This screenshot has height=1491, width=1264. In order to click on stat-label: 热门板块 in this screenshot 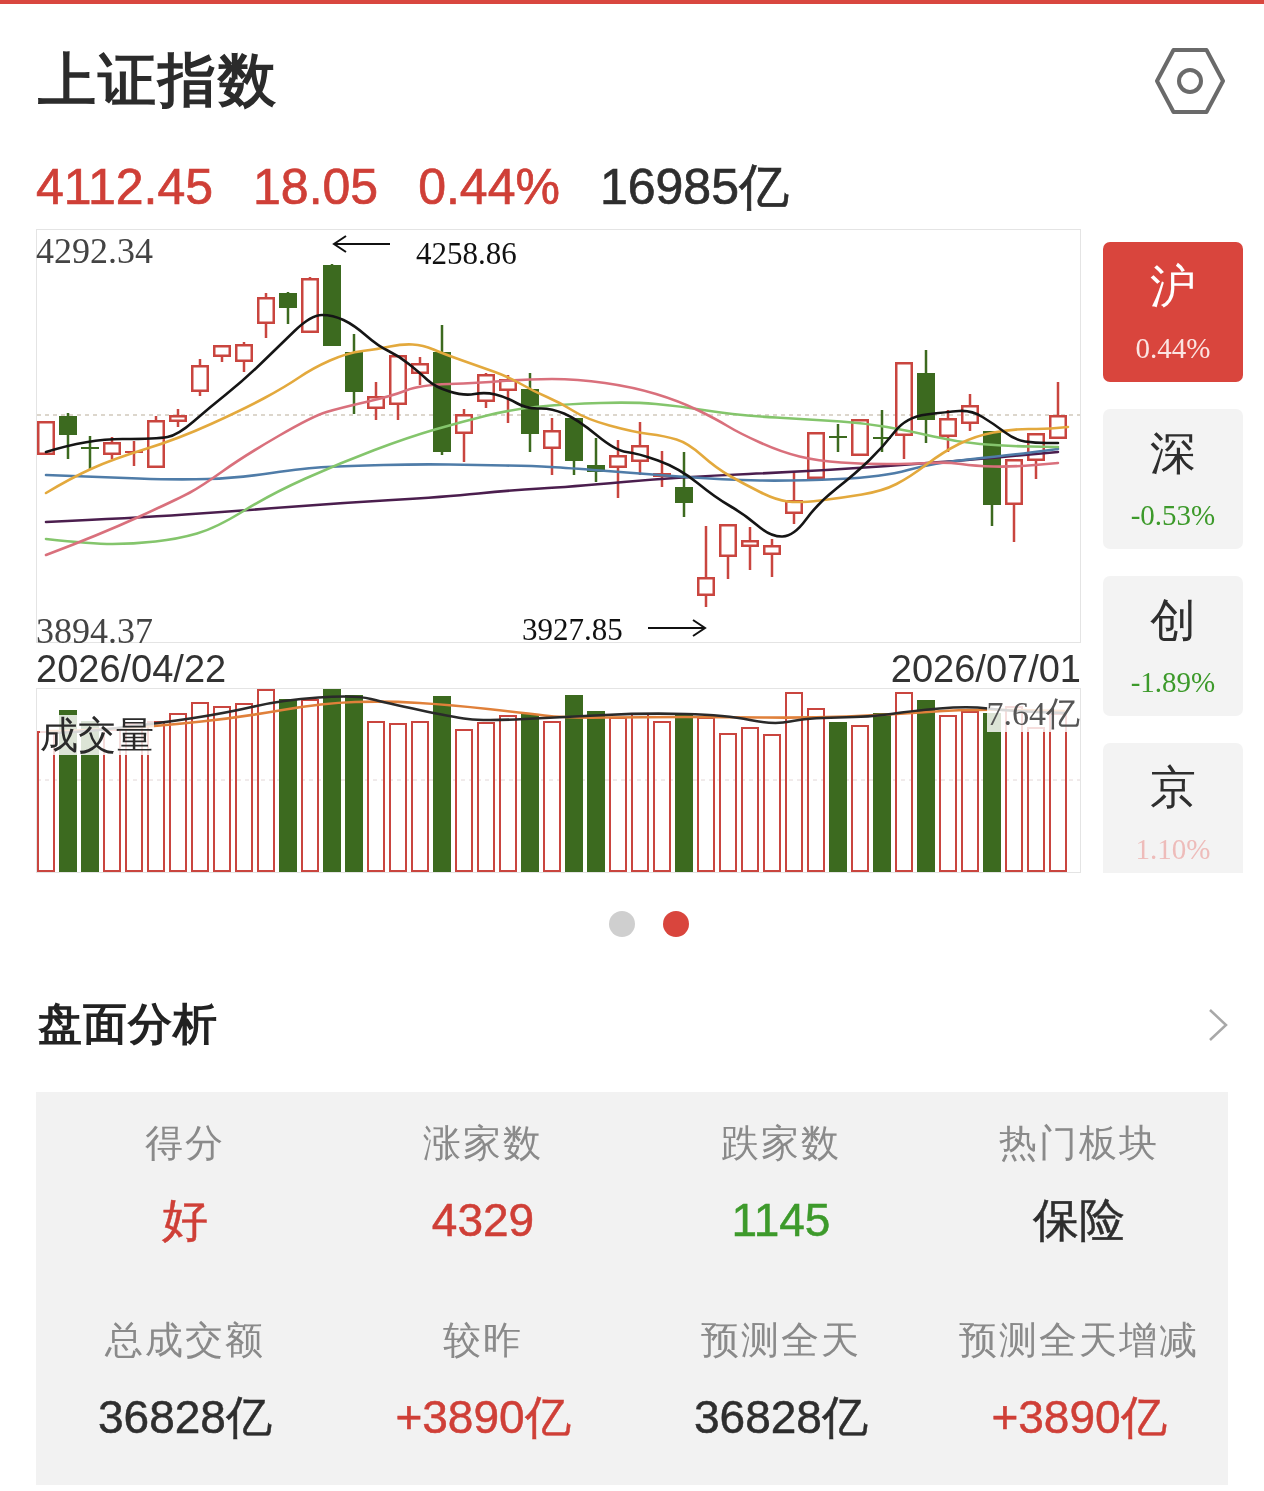, I will do `click(1079, 1143)`.